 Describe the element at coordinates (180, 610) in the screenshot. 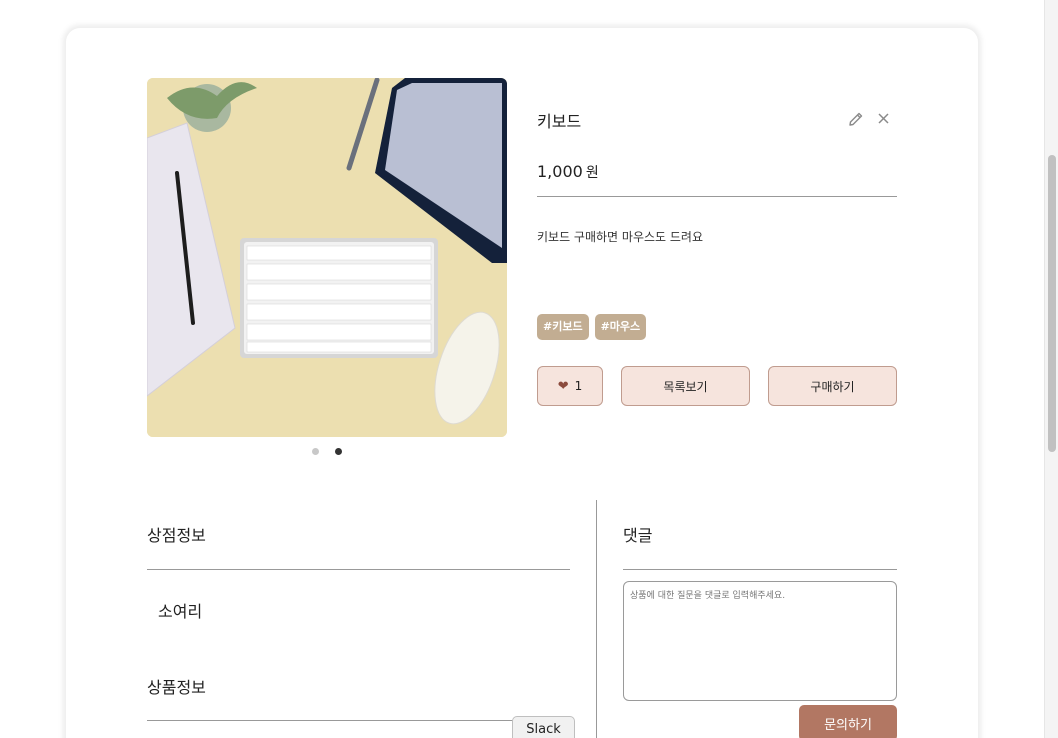

I see `store-name: 소여리` at that location.